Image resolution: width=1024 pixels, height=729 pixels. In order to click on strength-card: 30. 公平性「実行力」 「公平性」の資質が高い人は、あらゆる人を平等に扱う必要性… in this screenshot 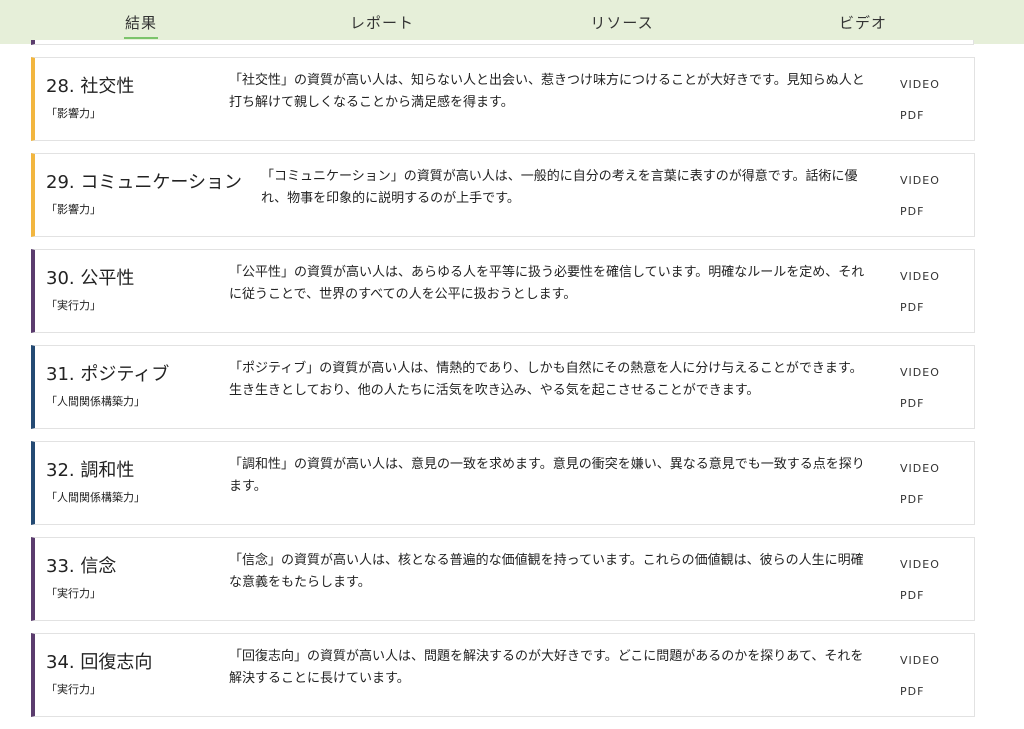, I will do `click(503, 291)`.